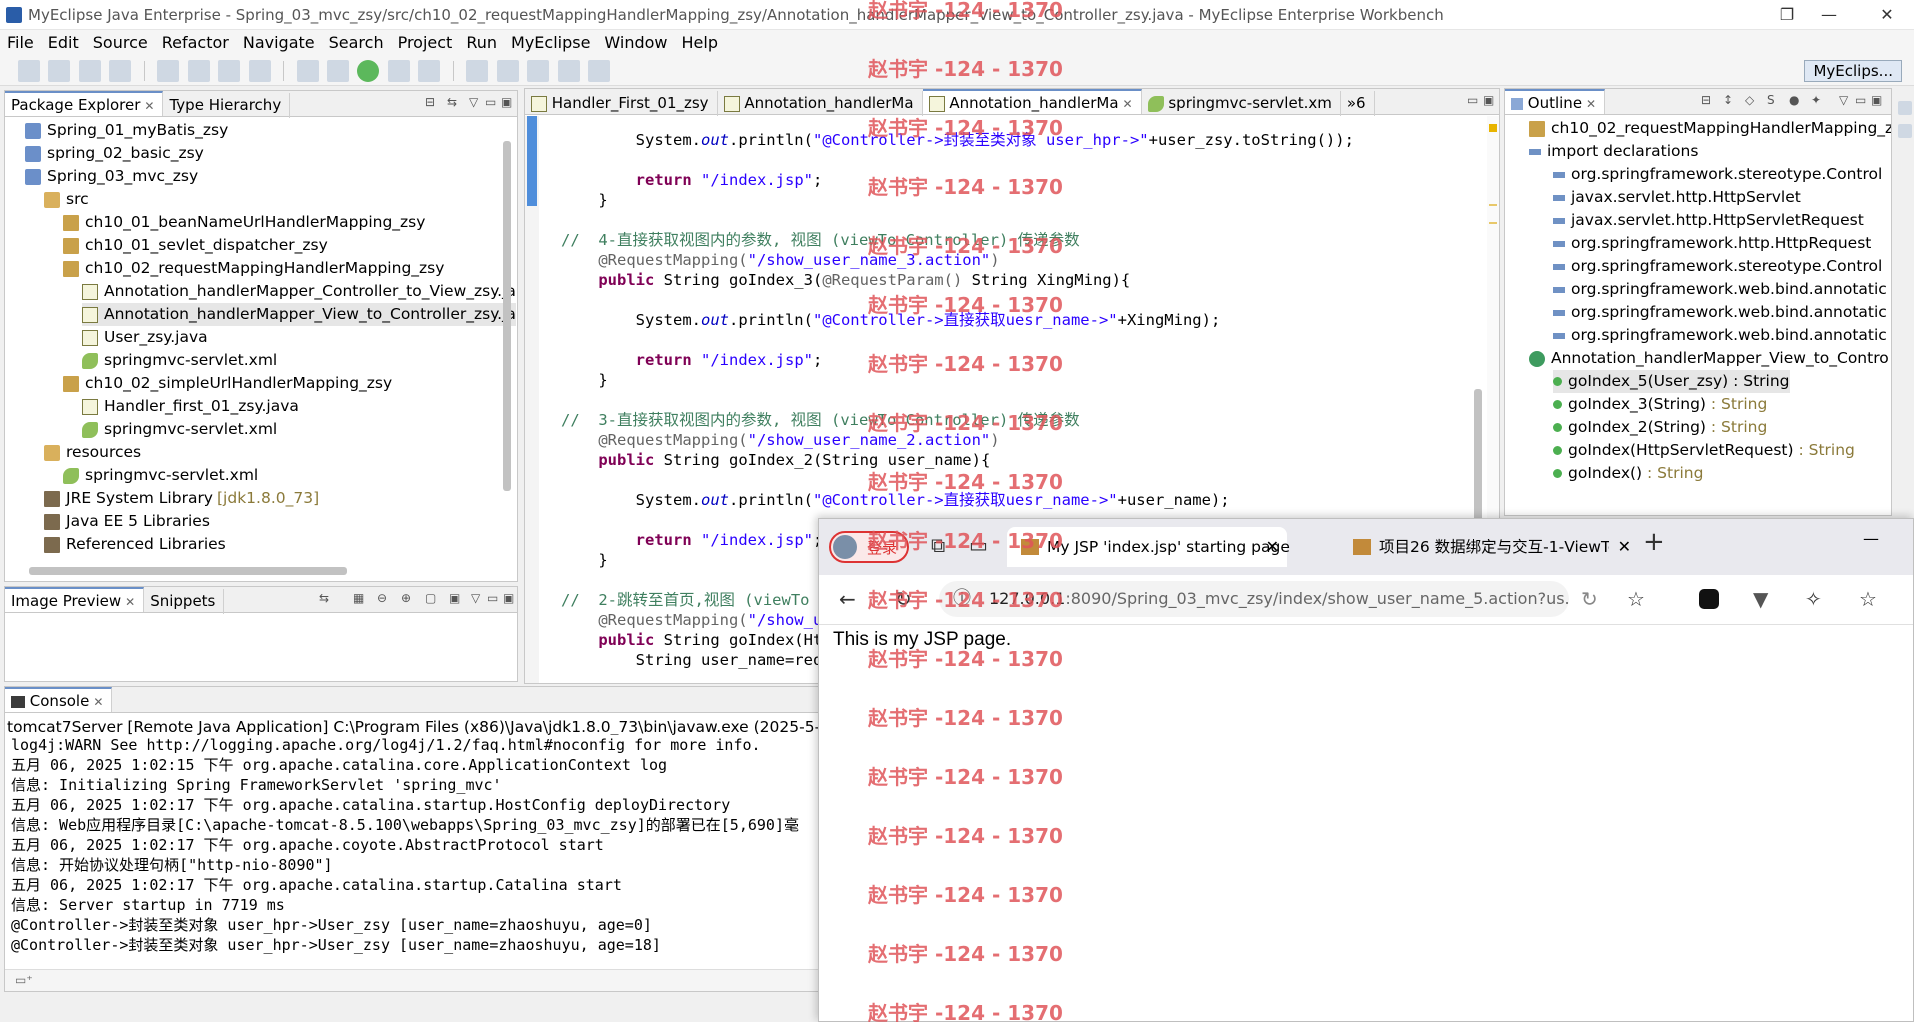  Describe the element at coordinates (1708, 220) in the screenshot. I see `outline-tree-item: javax.servlet.http.HttpServletRequest` at that location.